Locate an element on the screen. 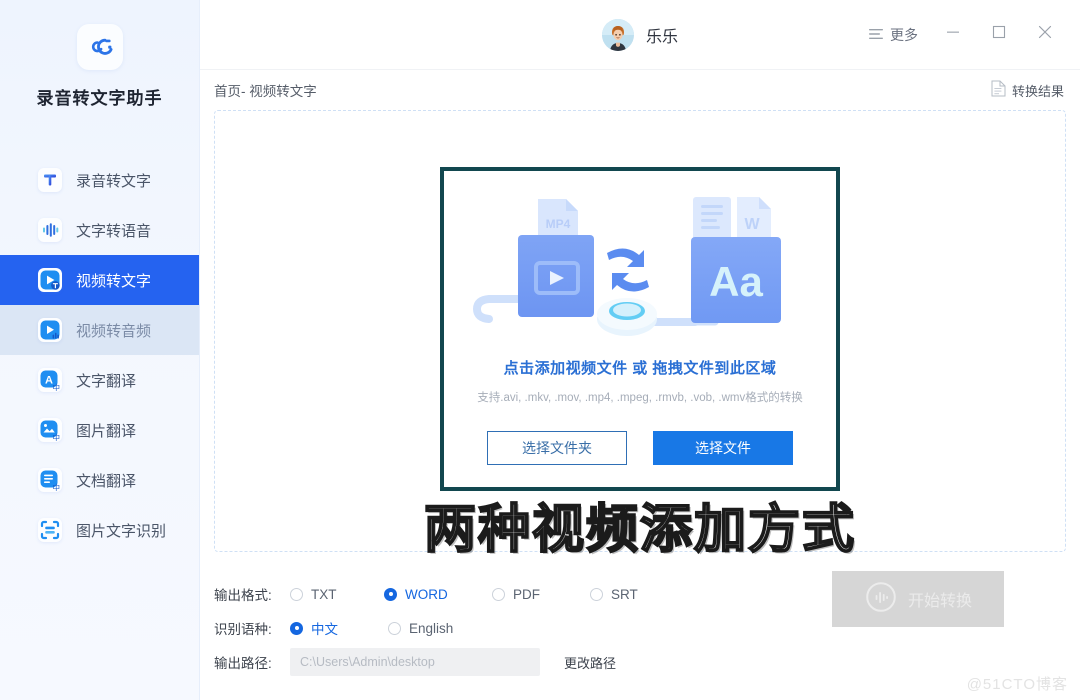  conversion-result-label: 转换结果 is located at coordinates (1037, 91).